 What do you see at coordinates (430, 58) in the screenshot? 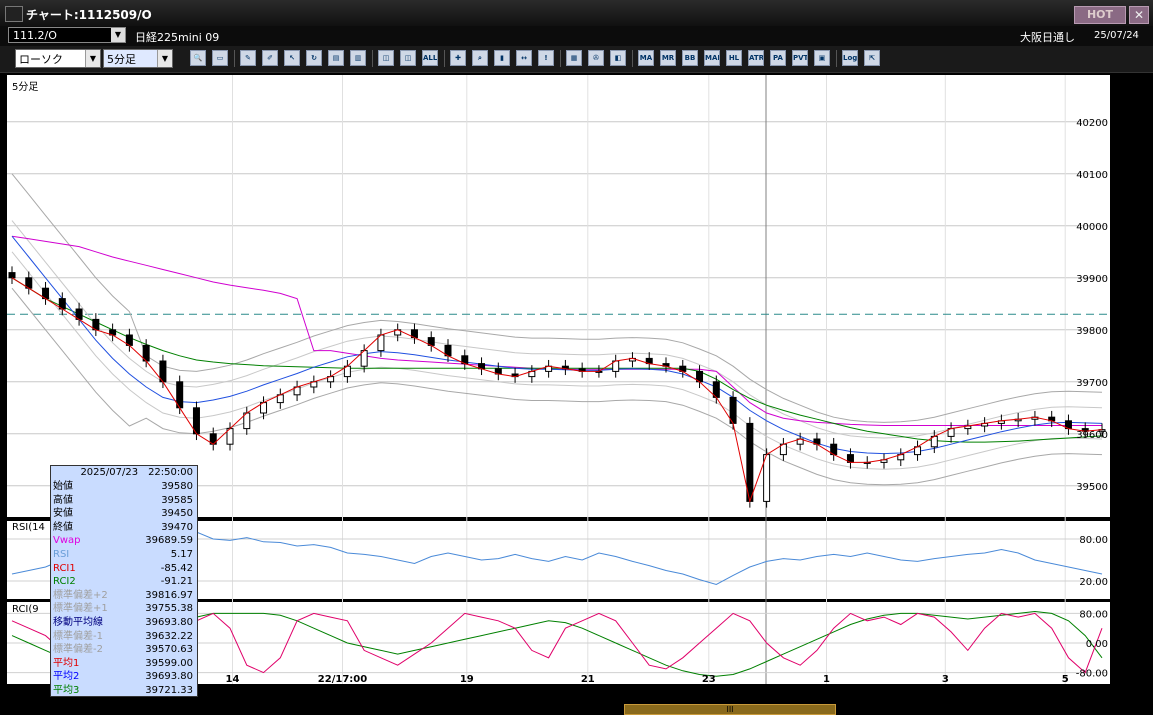
I see `all-icon: ALL` at bounding box center [430, 58].